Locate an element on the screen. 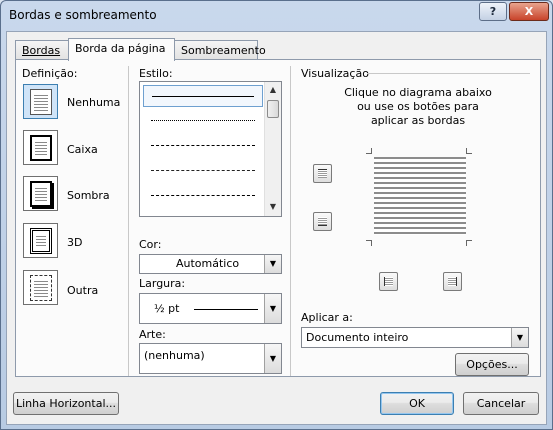 The image size is (553, 430). style-listbox: ▲ ▼ is located at coordinates (210, 149).